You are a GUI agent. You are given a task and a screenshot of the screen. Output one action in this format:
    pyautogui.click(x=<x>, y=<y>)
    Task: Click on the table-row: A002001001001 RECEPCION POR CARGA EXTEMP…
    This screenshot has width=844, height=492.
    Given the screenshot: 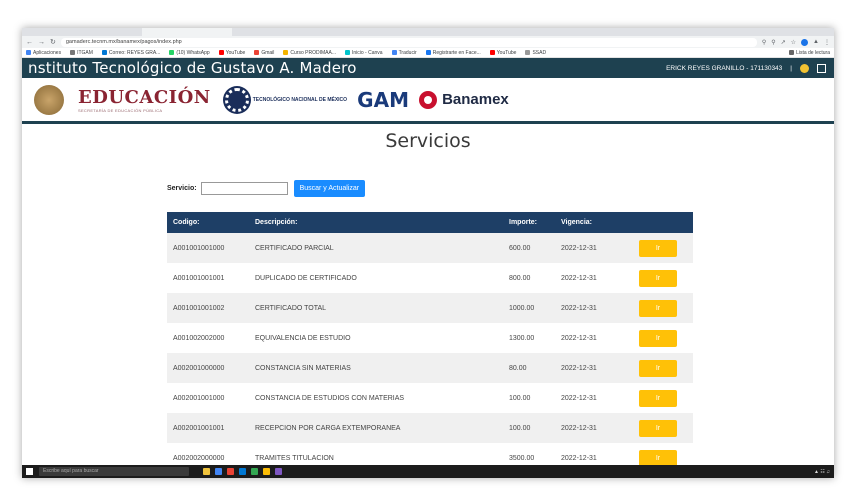 What is the action you would take?
    pyautogui.click(x=430, y=428)
    